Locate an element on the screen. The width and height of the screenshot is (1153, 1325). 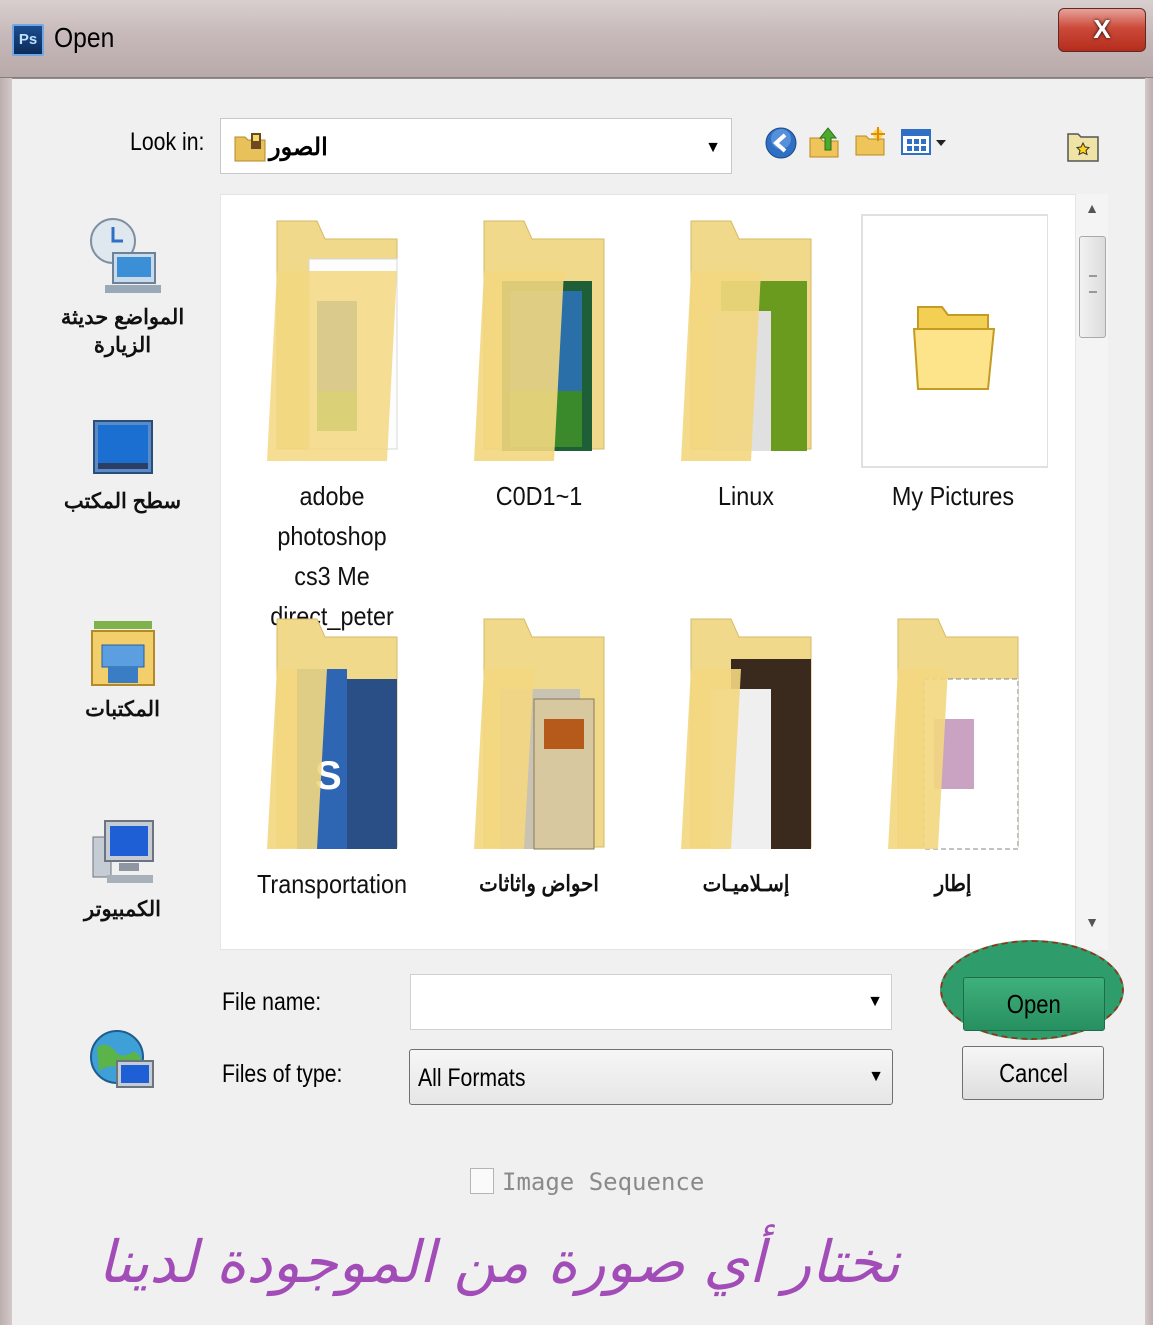
grip-icon is located at coordinates (1093, 284).